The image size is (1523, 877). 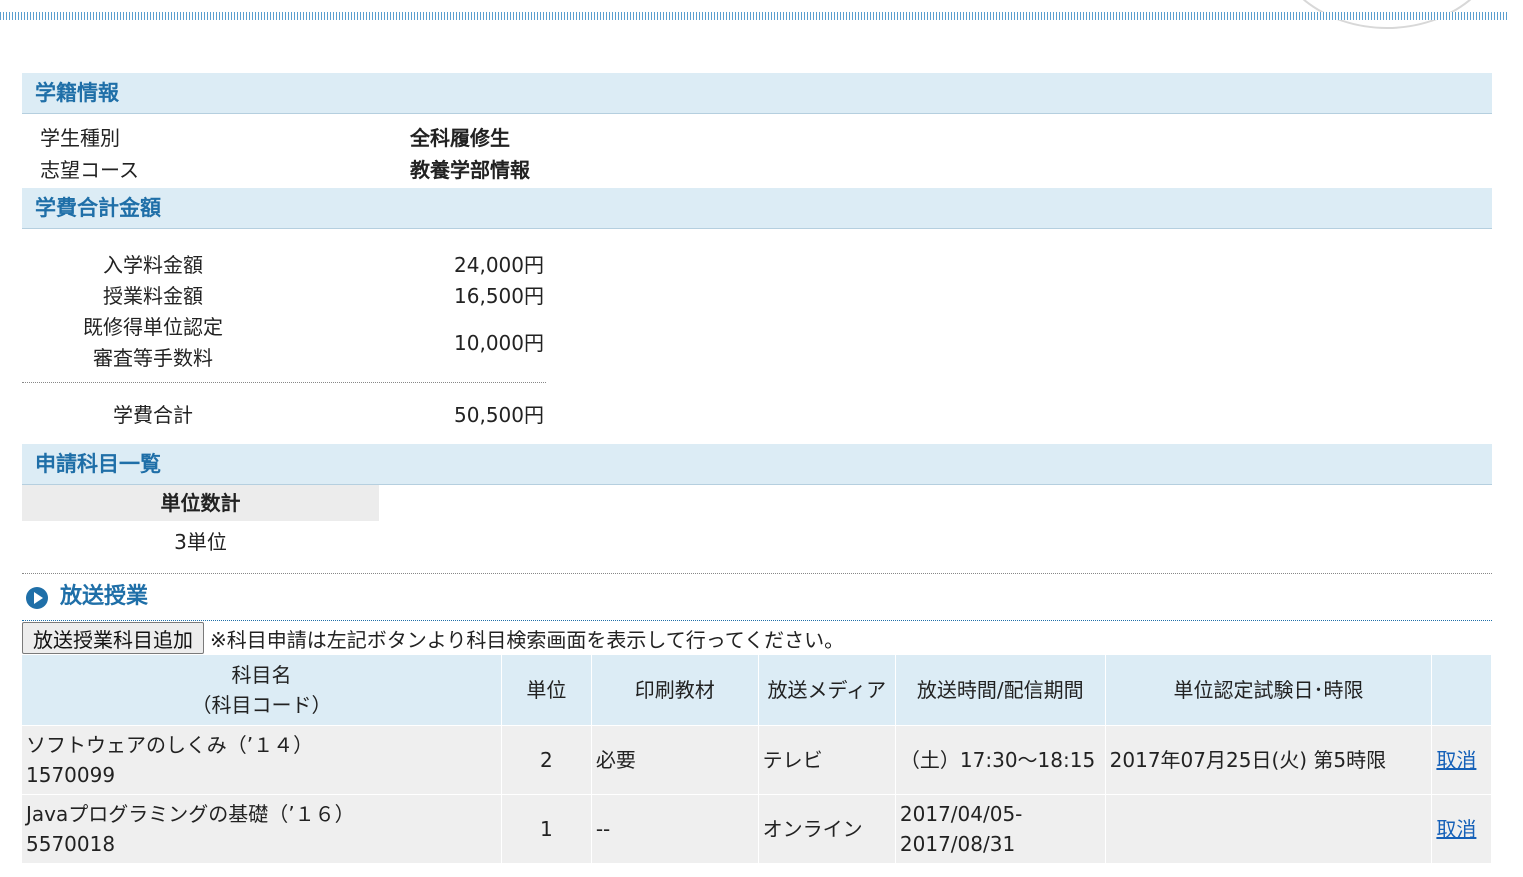 What do you see at coordinates (675, 828) in the screenshot?
I see `subject-print-material: --` at bounding box center [675, 828].